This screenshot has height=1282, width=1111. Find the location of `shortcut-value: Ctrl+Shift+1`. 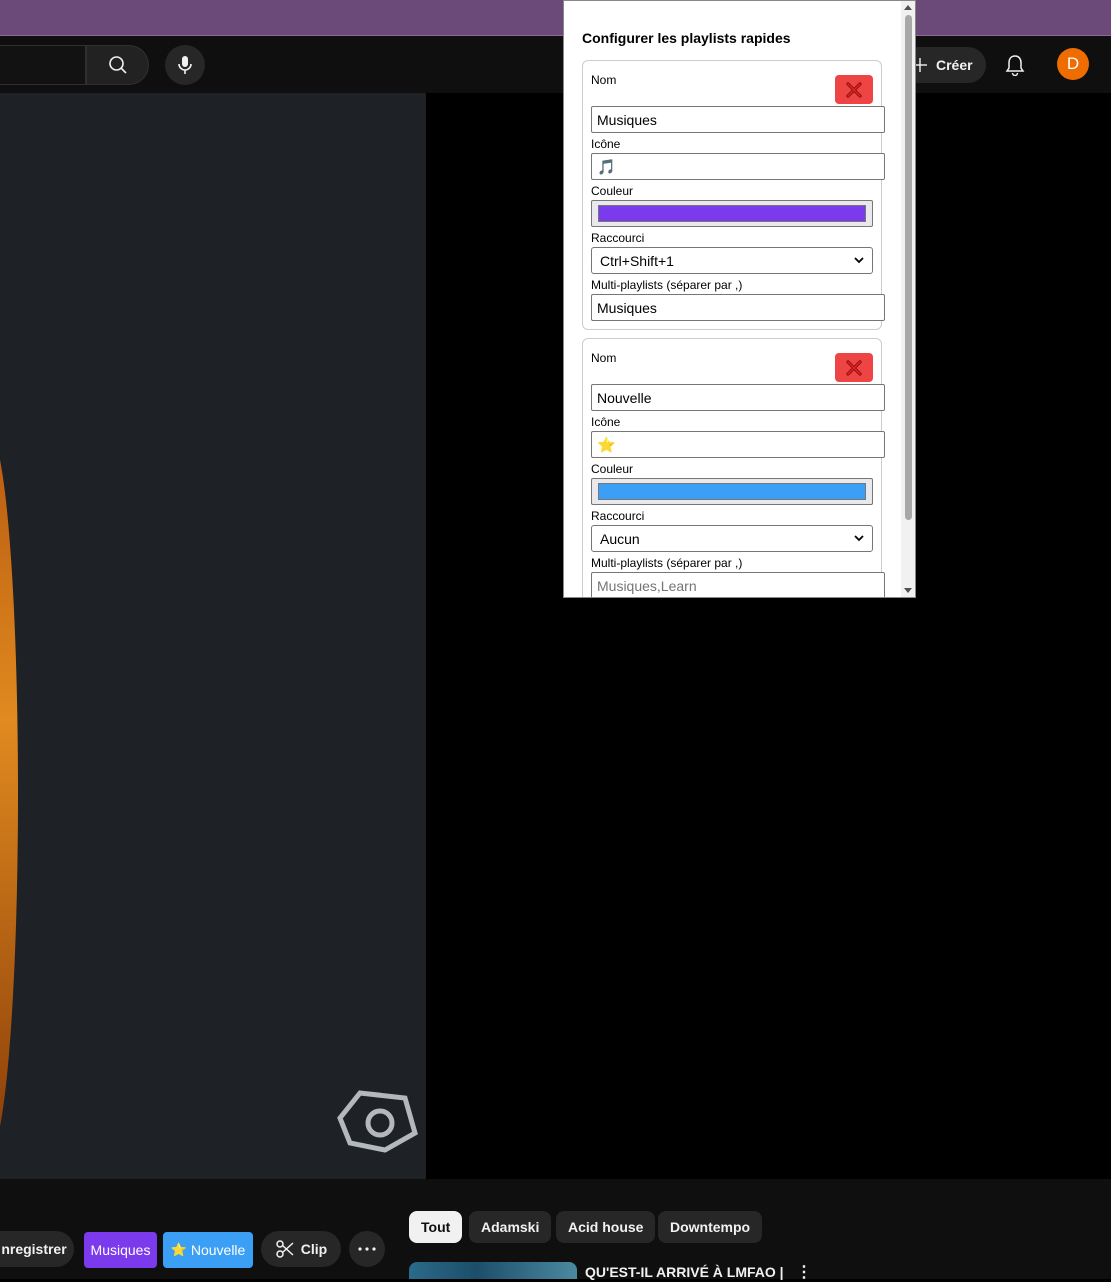

shortcut-value: Ctrl+Shift+1 is located at coordinates (637, 260).